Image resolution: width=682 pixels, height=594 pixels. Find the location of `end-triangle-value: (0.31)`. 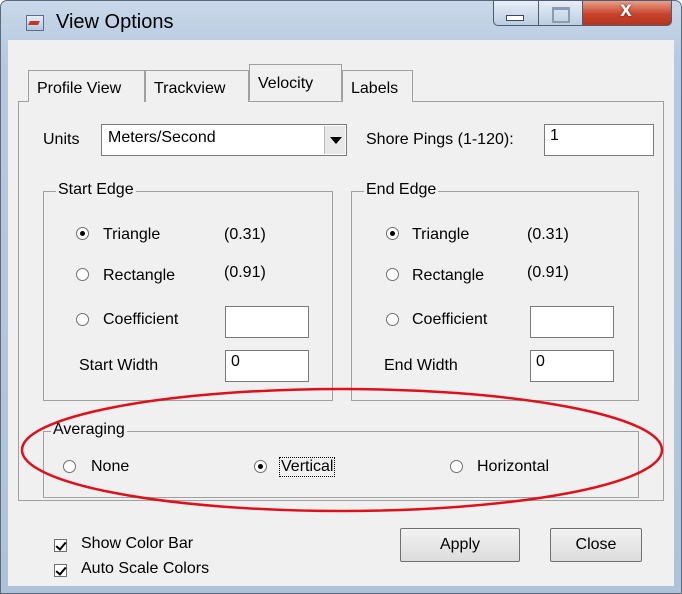

end-triangle-value: (0.31) is located at coordinates (548, 234).